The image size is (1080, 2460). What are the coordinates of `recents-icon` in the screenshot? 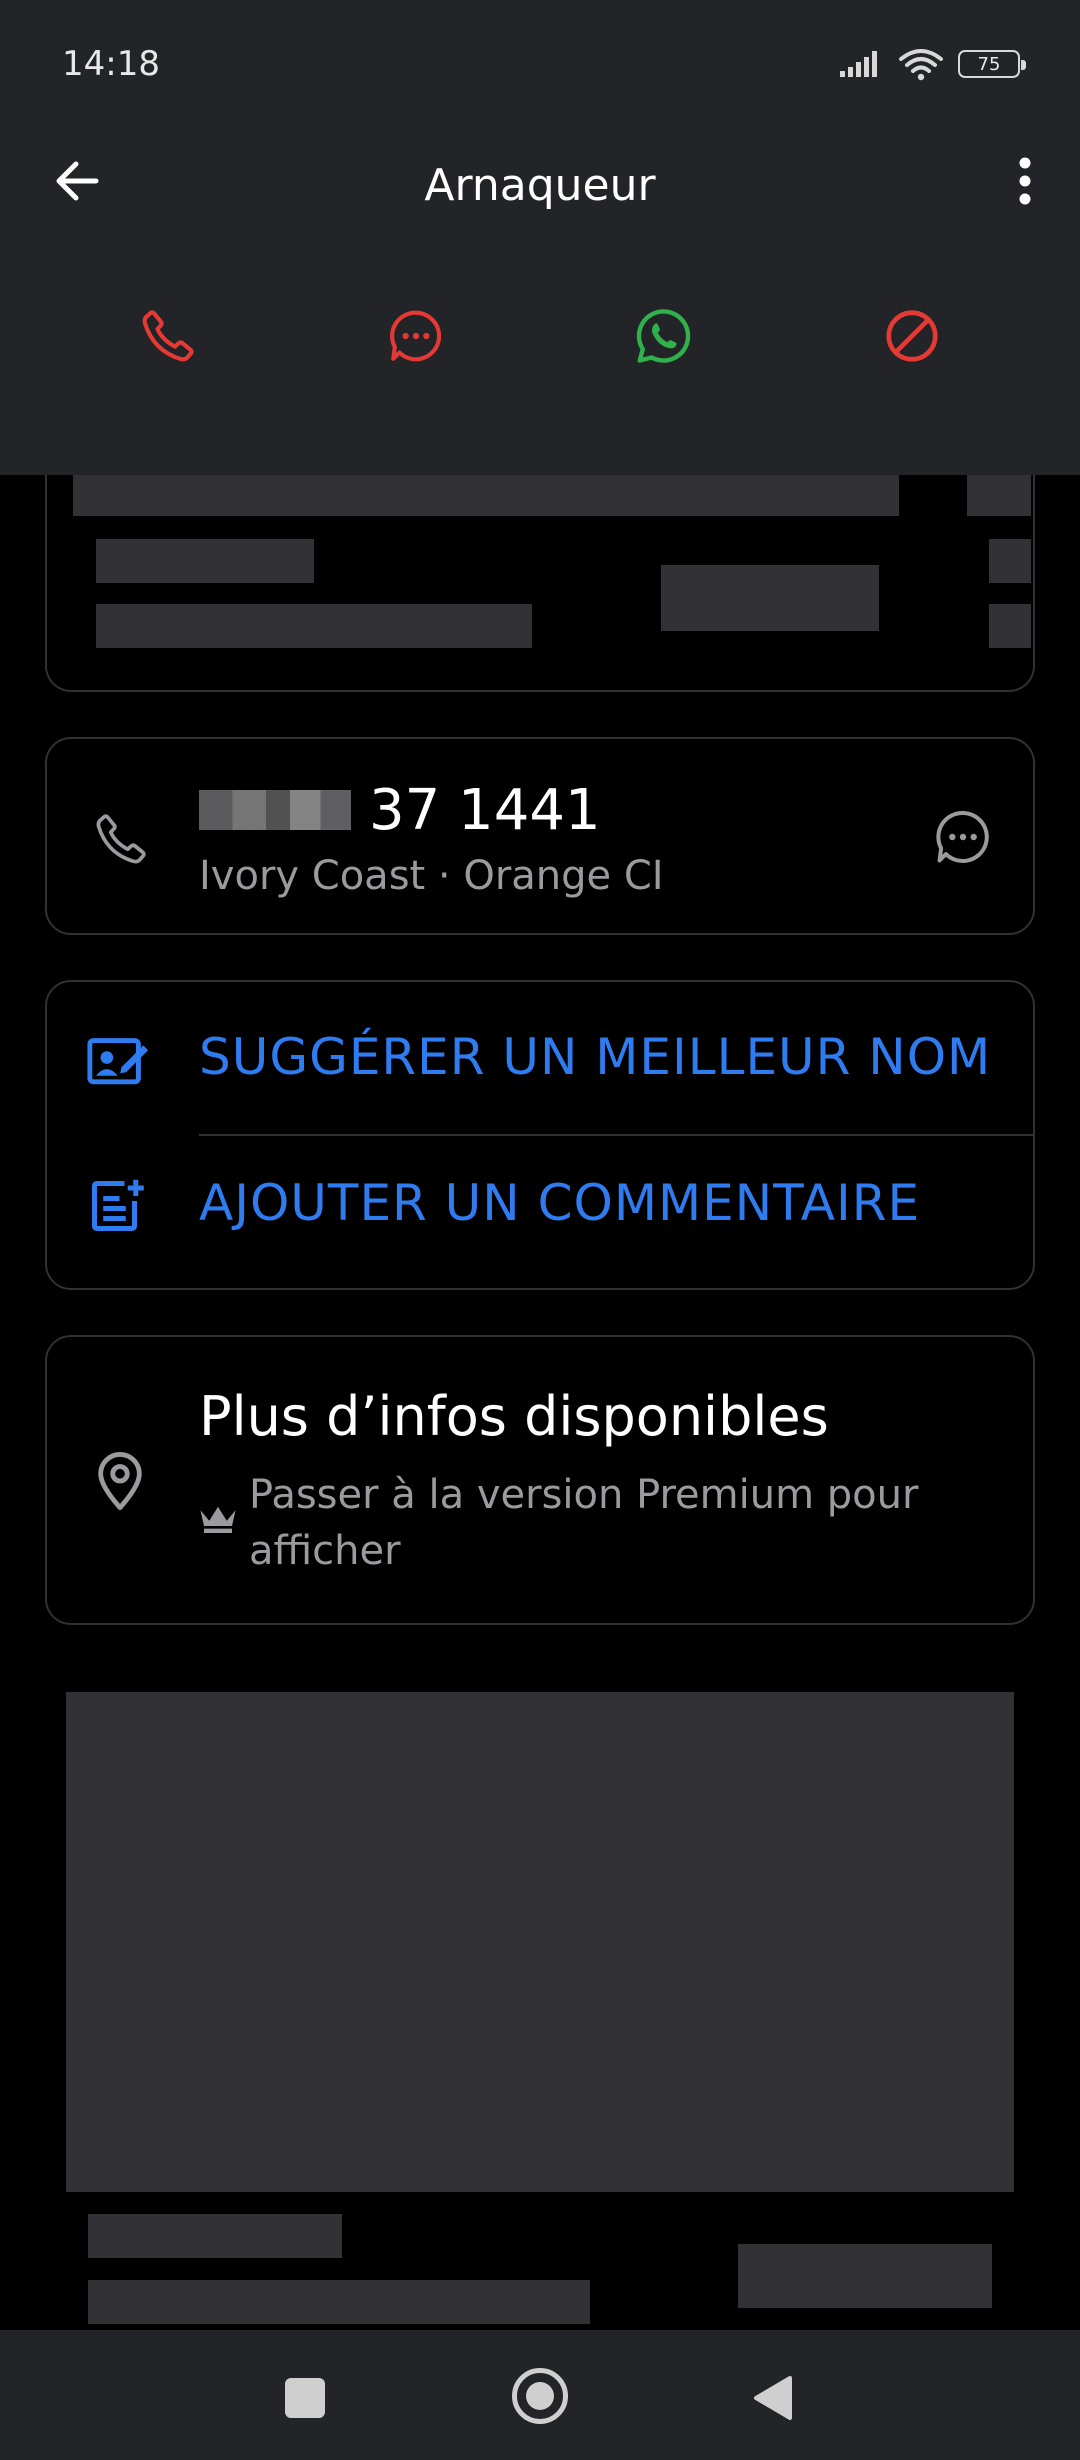 It's located at (305, 2398).